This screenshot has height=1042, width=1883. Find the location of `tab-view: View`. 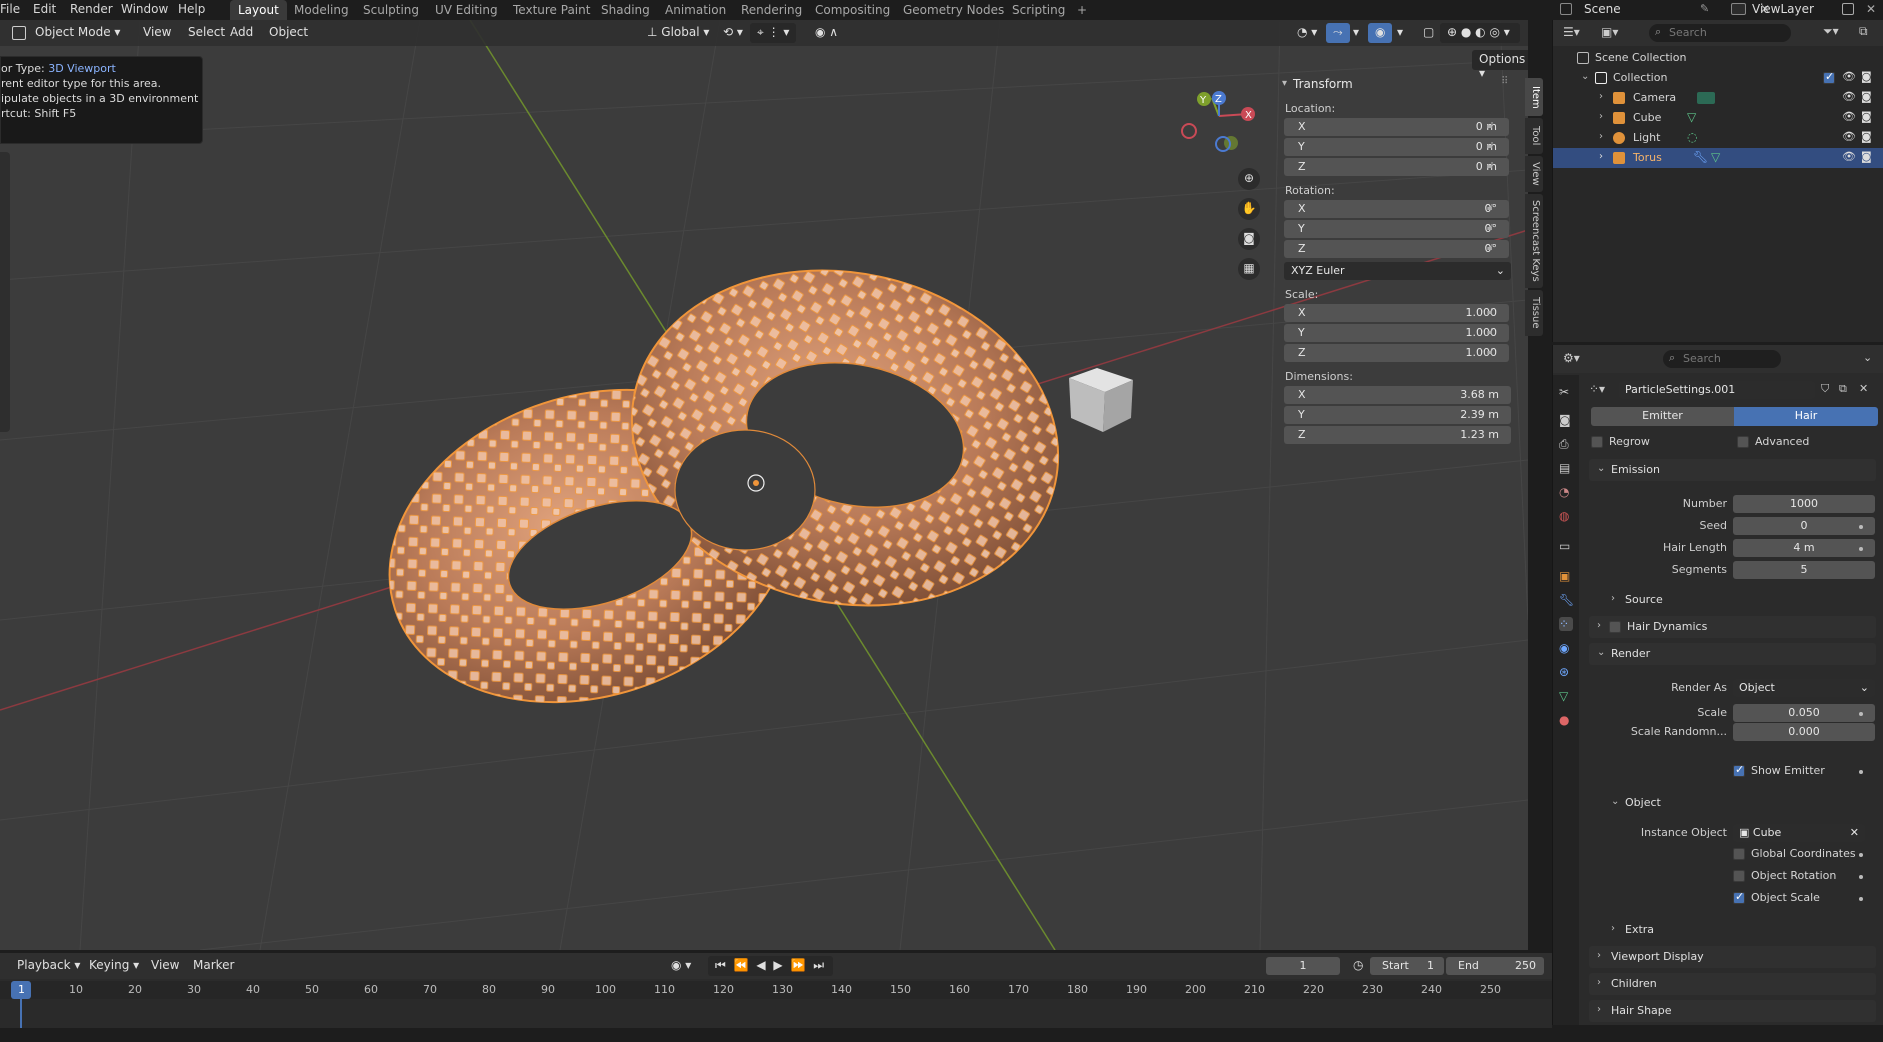

tab-view: View is located at coordinates (1534, 174).